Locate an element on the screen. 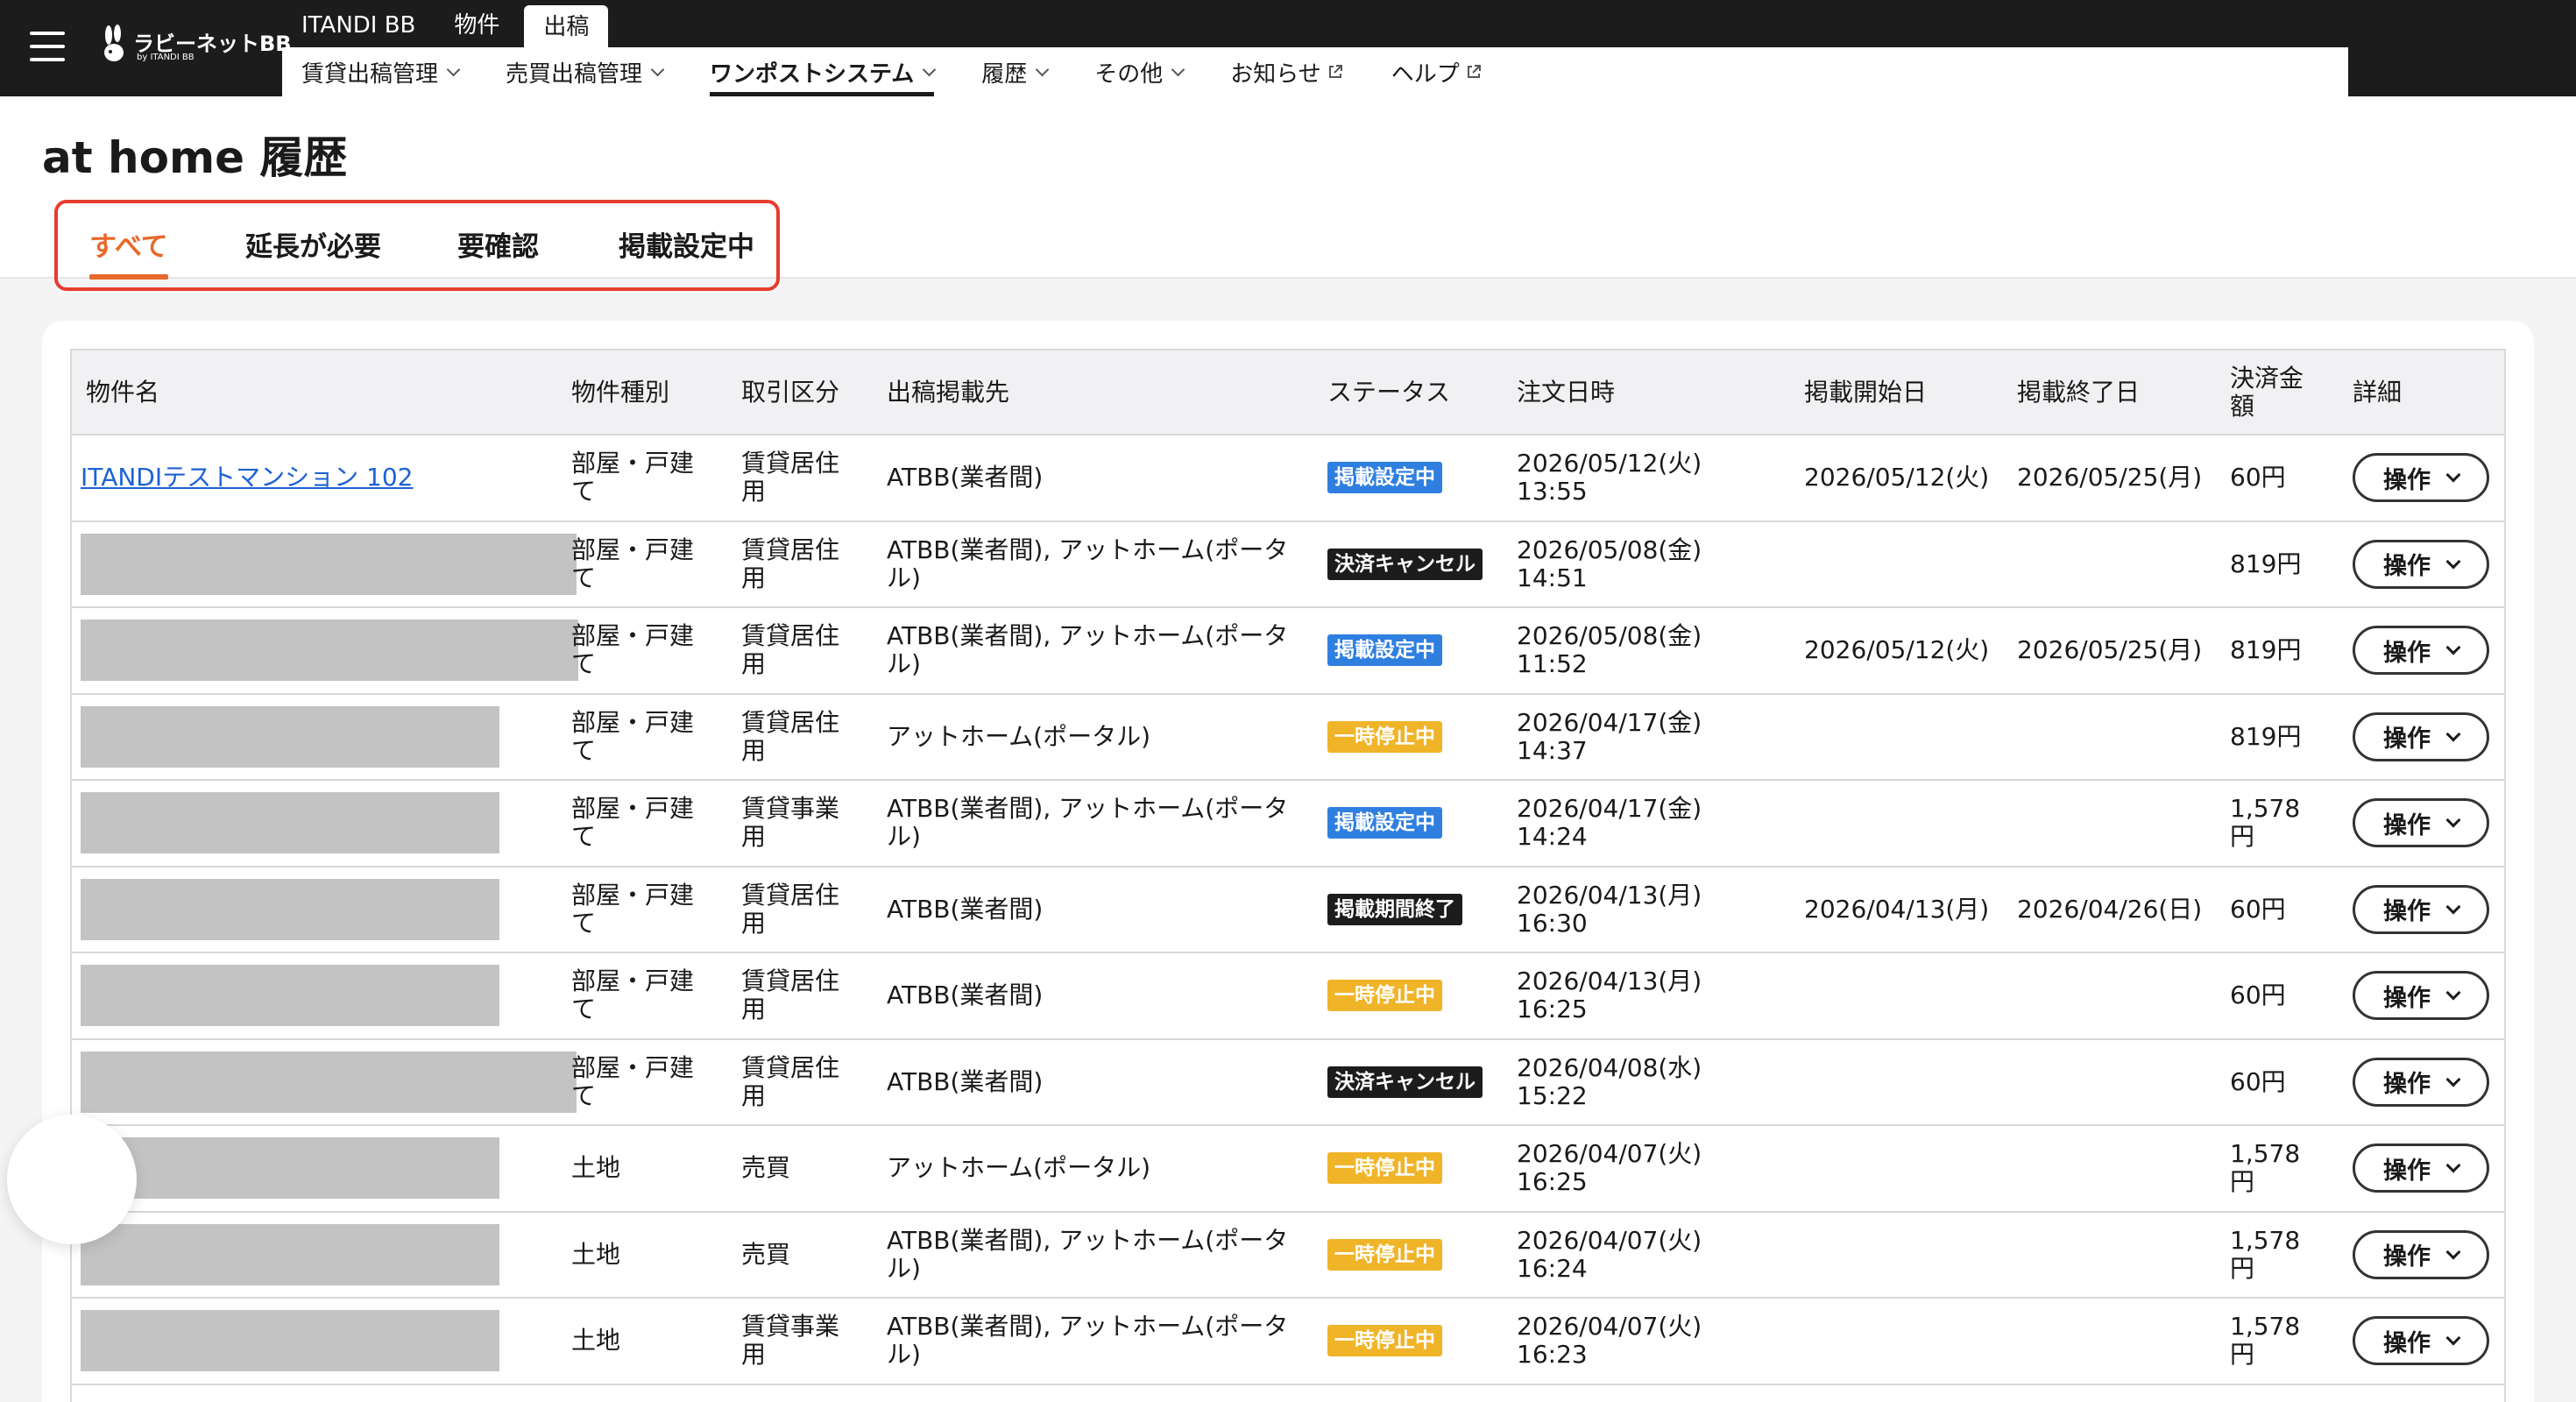 Image resolution: width=2576 pixels, height=1402 pixels. subnav-help: ヘルプ is located at coordinates (1437, 71).